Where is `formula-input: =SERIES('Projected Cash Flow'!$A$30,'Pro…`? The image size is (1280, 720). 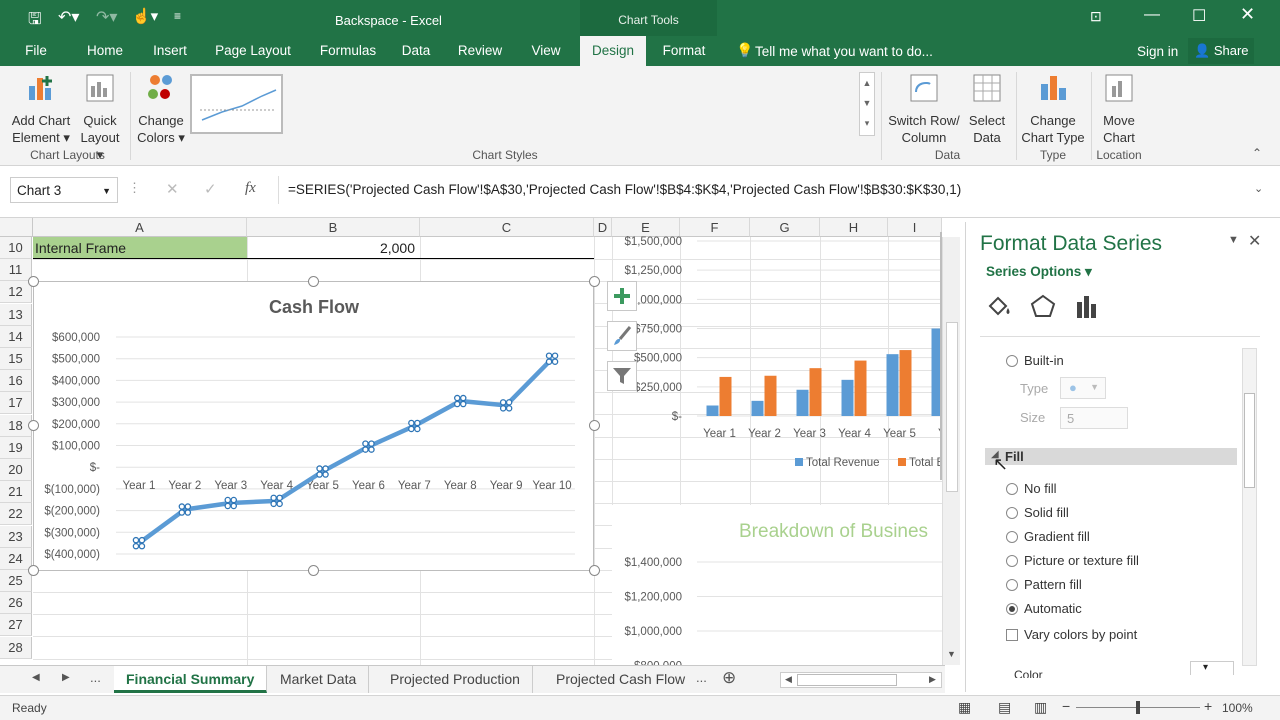
formula-input: =SERIES('Projected Cash Flow'!$A$30,'Pro… is located at coordinates (624, 189).